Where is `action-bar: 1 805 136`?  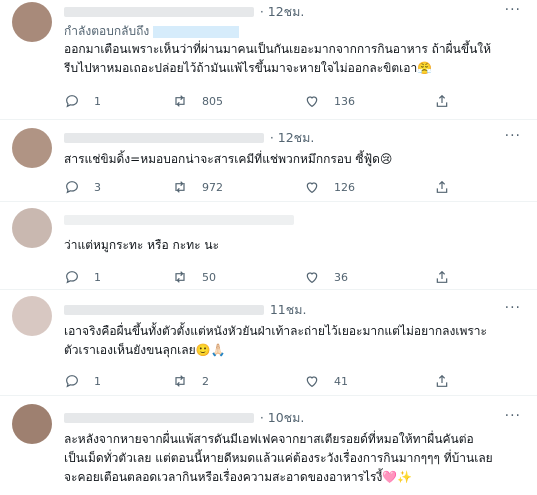
action-bar: 1 805 136 is located at coordinates (264, 101).